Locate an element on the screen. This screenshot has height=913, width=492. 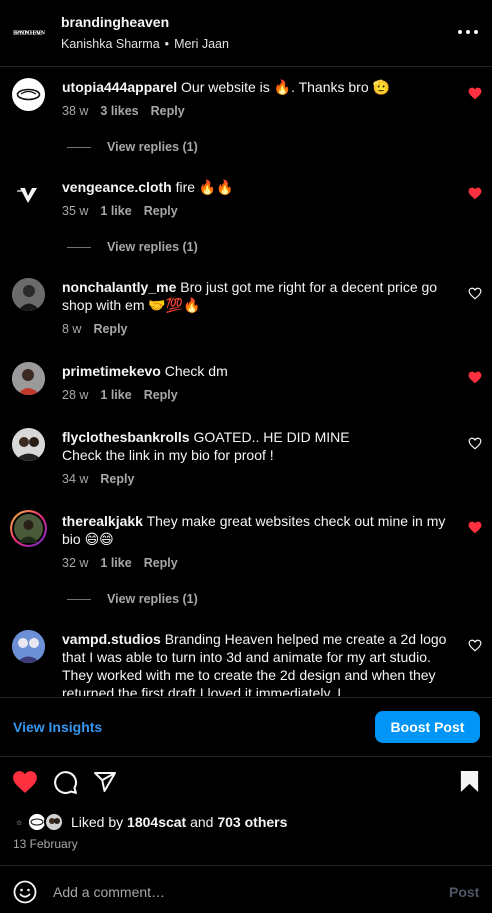
audio-track: Meri Jaan is located at coordinates (201, 44).